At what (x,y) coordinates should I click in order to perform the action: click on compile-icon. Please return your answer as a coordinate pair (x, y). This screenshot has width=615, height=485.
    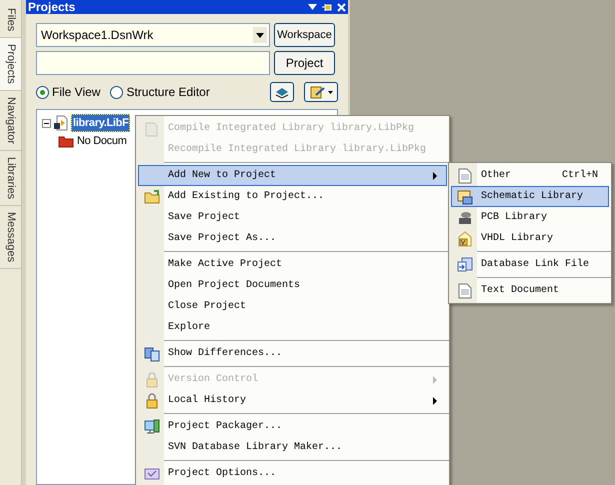
    Looking at the image, I should click on (152, 128).